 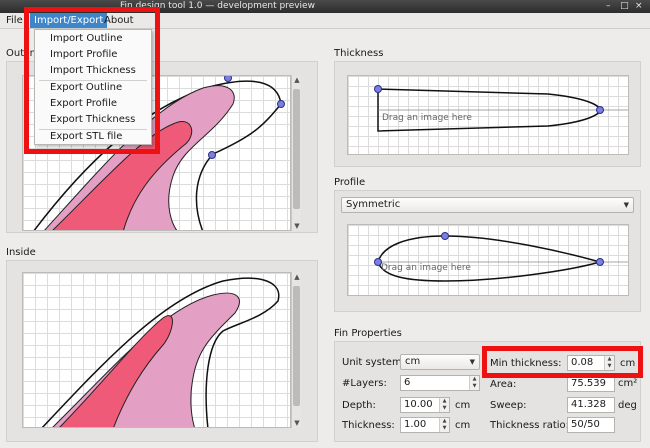 What do you see at coordinates (372, 362) in the screenshot?
I see `unit-system-label: Unit system` at bounding box center [372, 362].